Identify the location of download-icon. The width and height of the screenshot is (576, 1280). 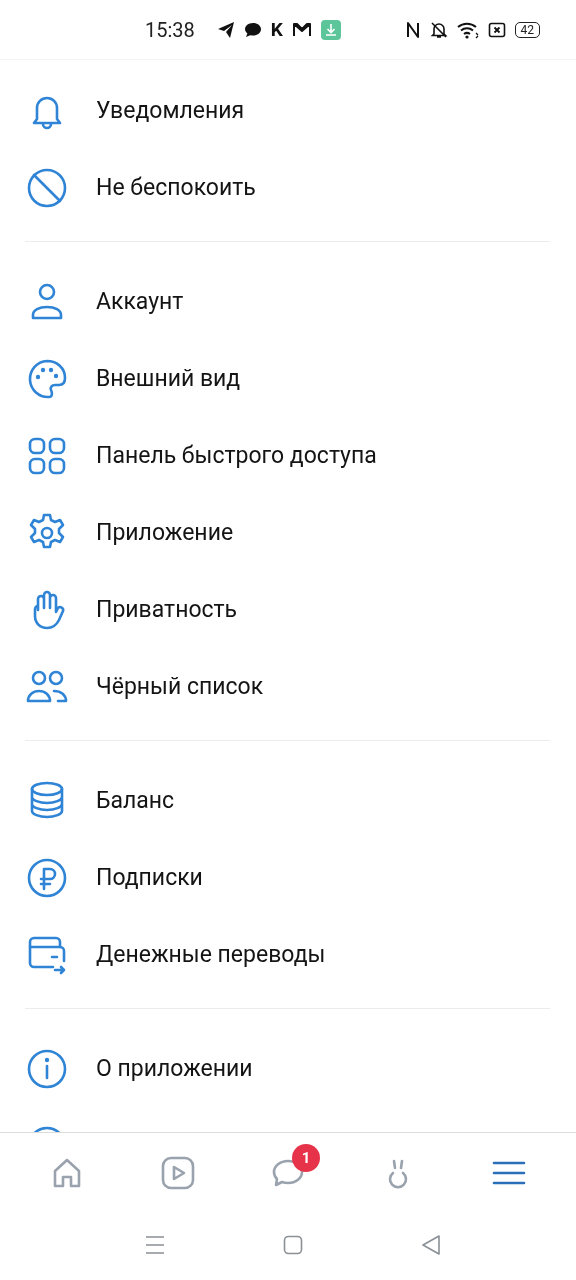
(330, 29).